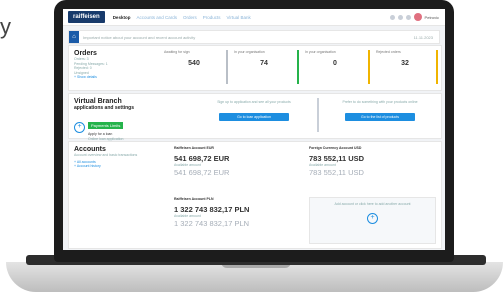 The image size is (503, 298). What do you see at coordinates (190, 17) in the screenshot?
I see `tab-orders: Orders` at bounding box center [190, 17].